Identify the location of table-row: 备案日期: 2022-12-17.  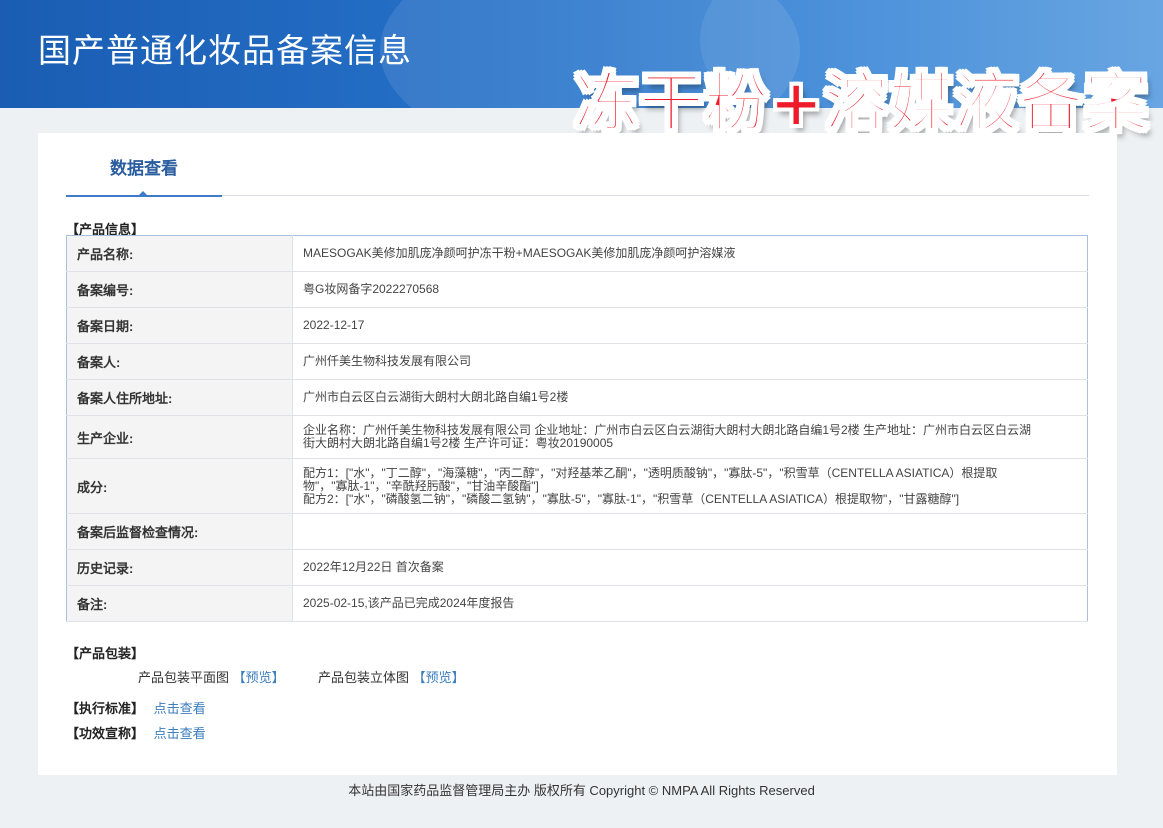
(577, 325).